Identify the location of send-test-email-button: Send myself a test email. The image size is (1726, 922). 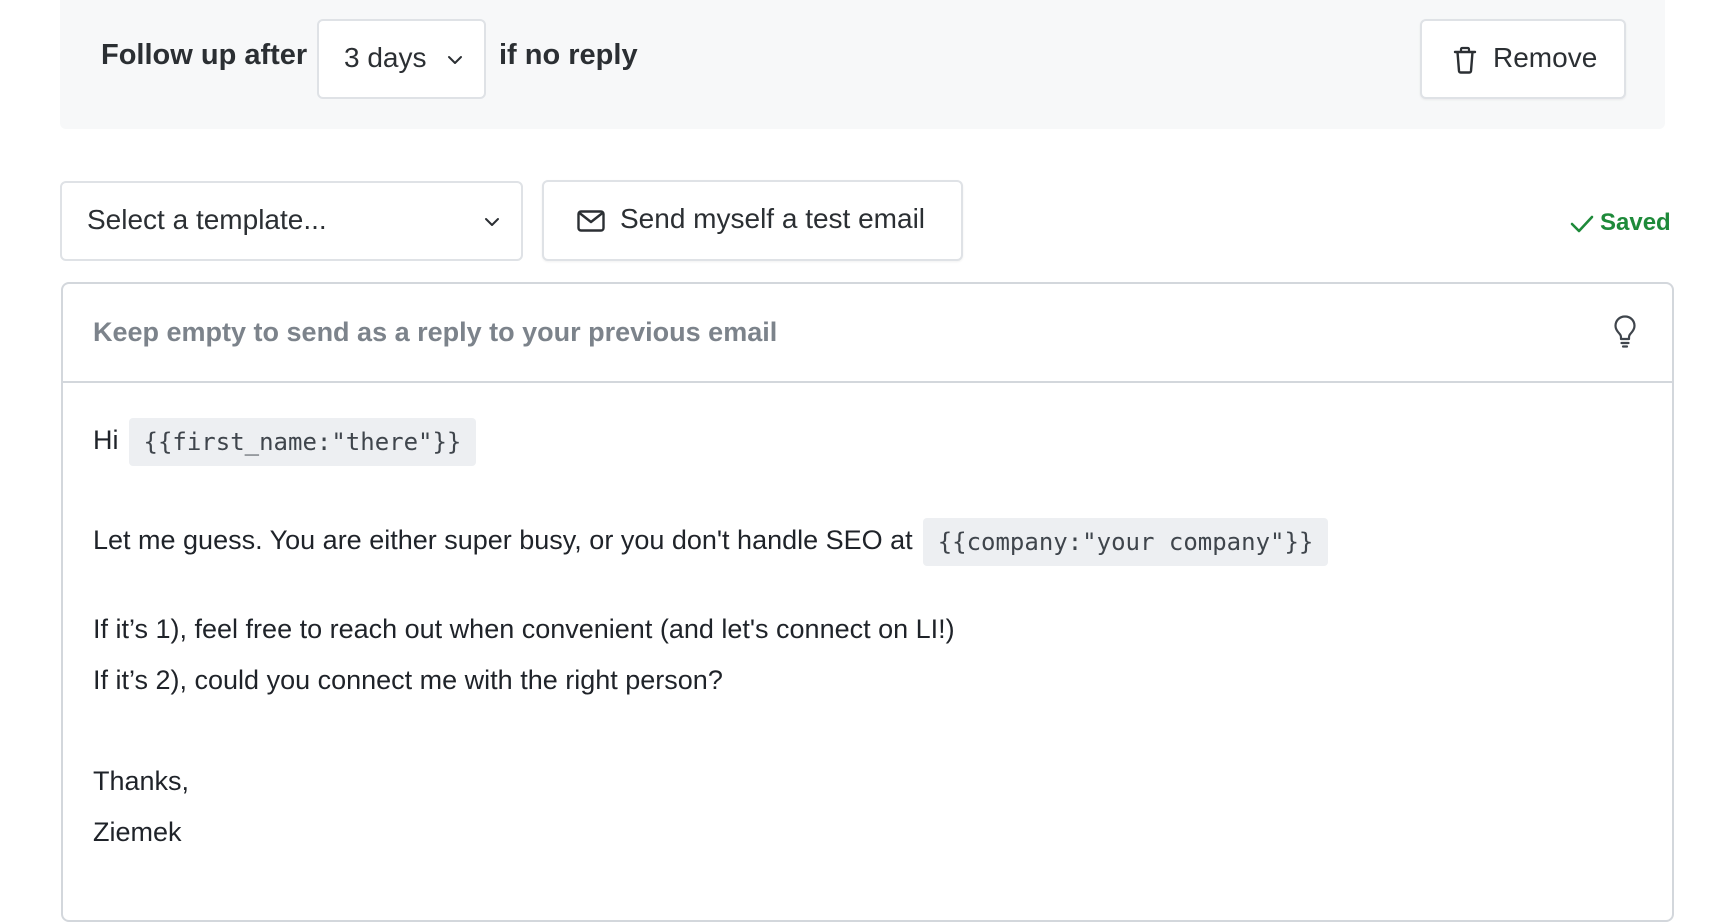
(752, 220).